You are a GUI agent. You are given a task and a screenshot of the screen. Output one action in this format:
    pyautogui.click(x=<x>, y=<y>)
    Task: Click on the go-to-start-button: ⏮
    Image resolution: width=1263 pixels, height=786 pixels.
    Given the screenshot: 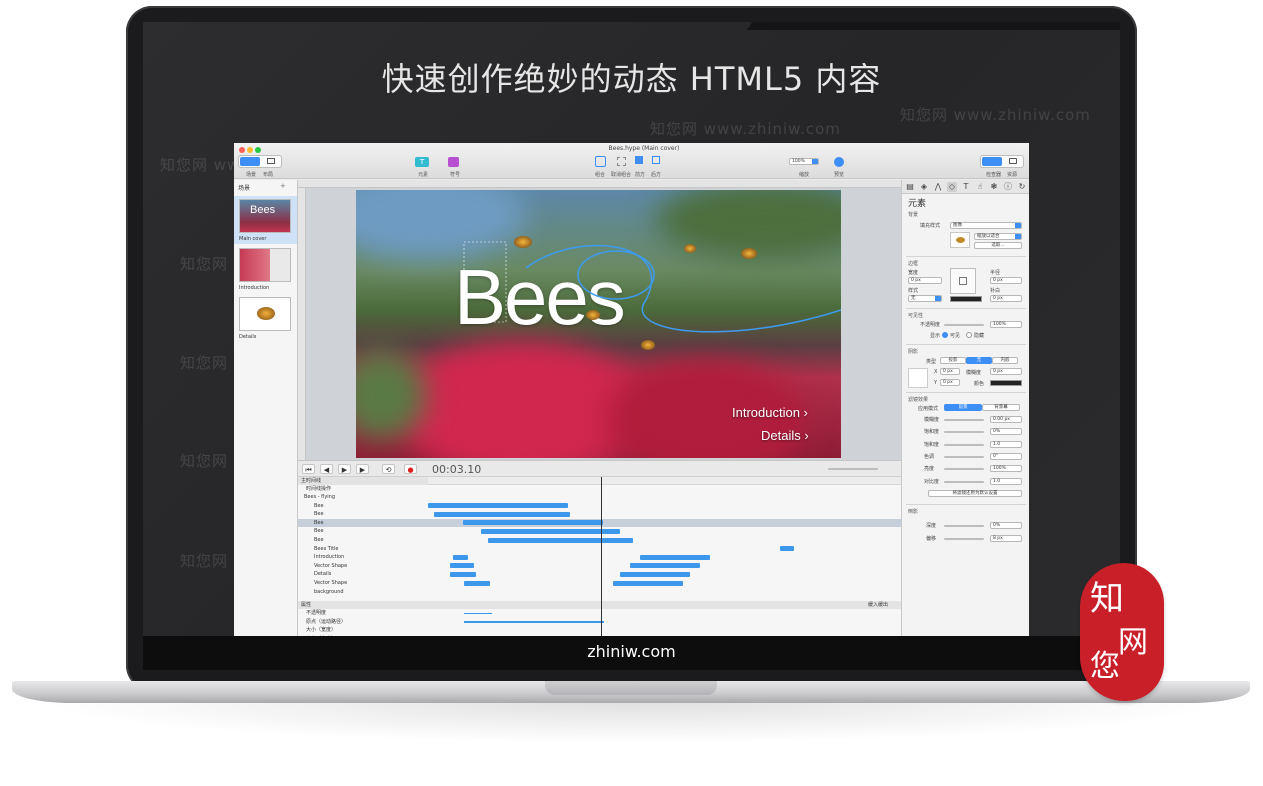 What is the action you would take?
    pyautogui.click(x=308, y=469)
    